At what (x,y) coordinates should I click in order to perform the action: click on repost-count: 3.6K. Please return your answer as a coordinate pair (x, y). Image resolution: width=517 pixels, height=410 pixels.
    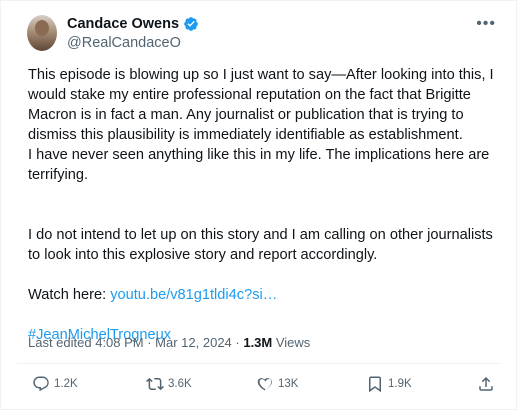
    Looking at the image, I should click on (180, 384).